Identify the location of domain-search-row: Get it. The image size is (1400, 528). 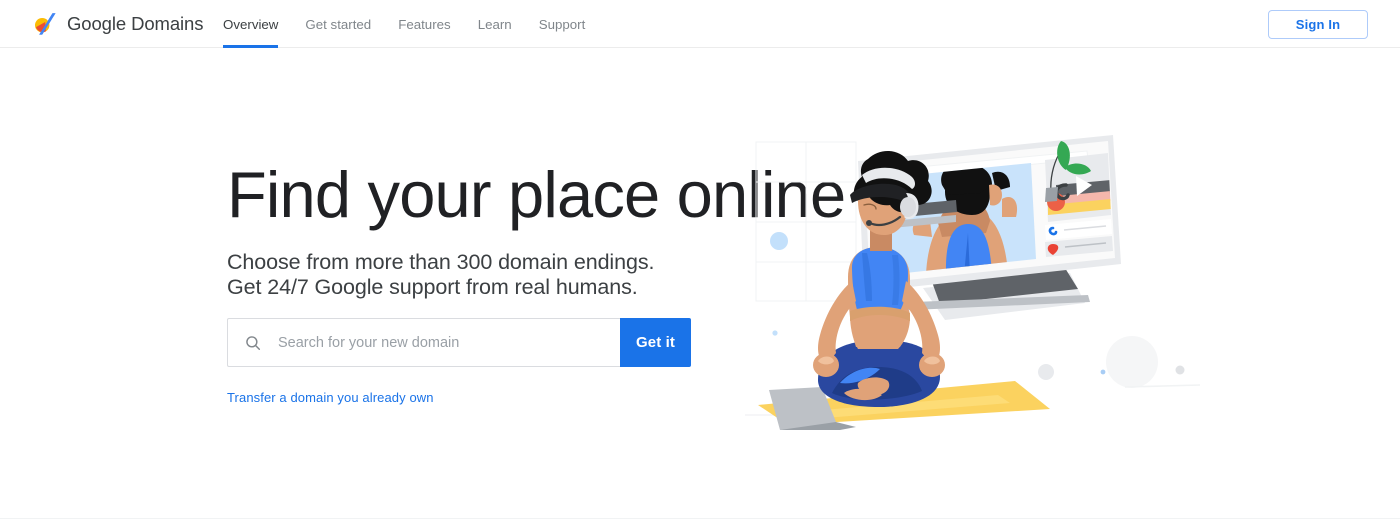
(459, 342).